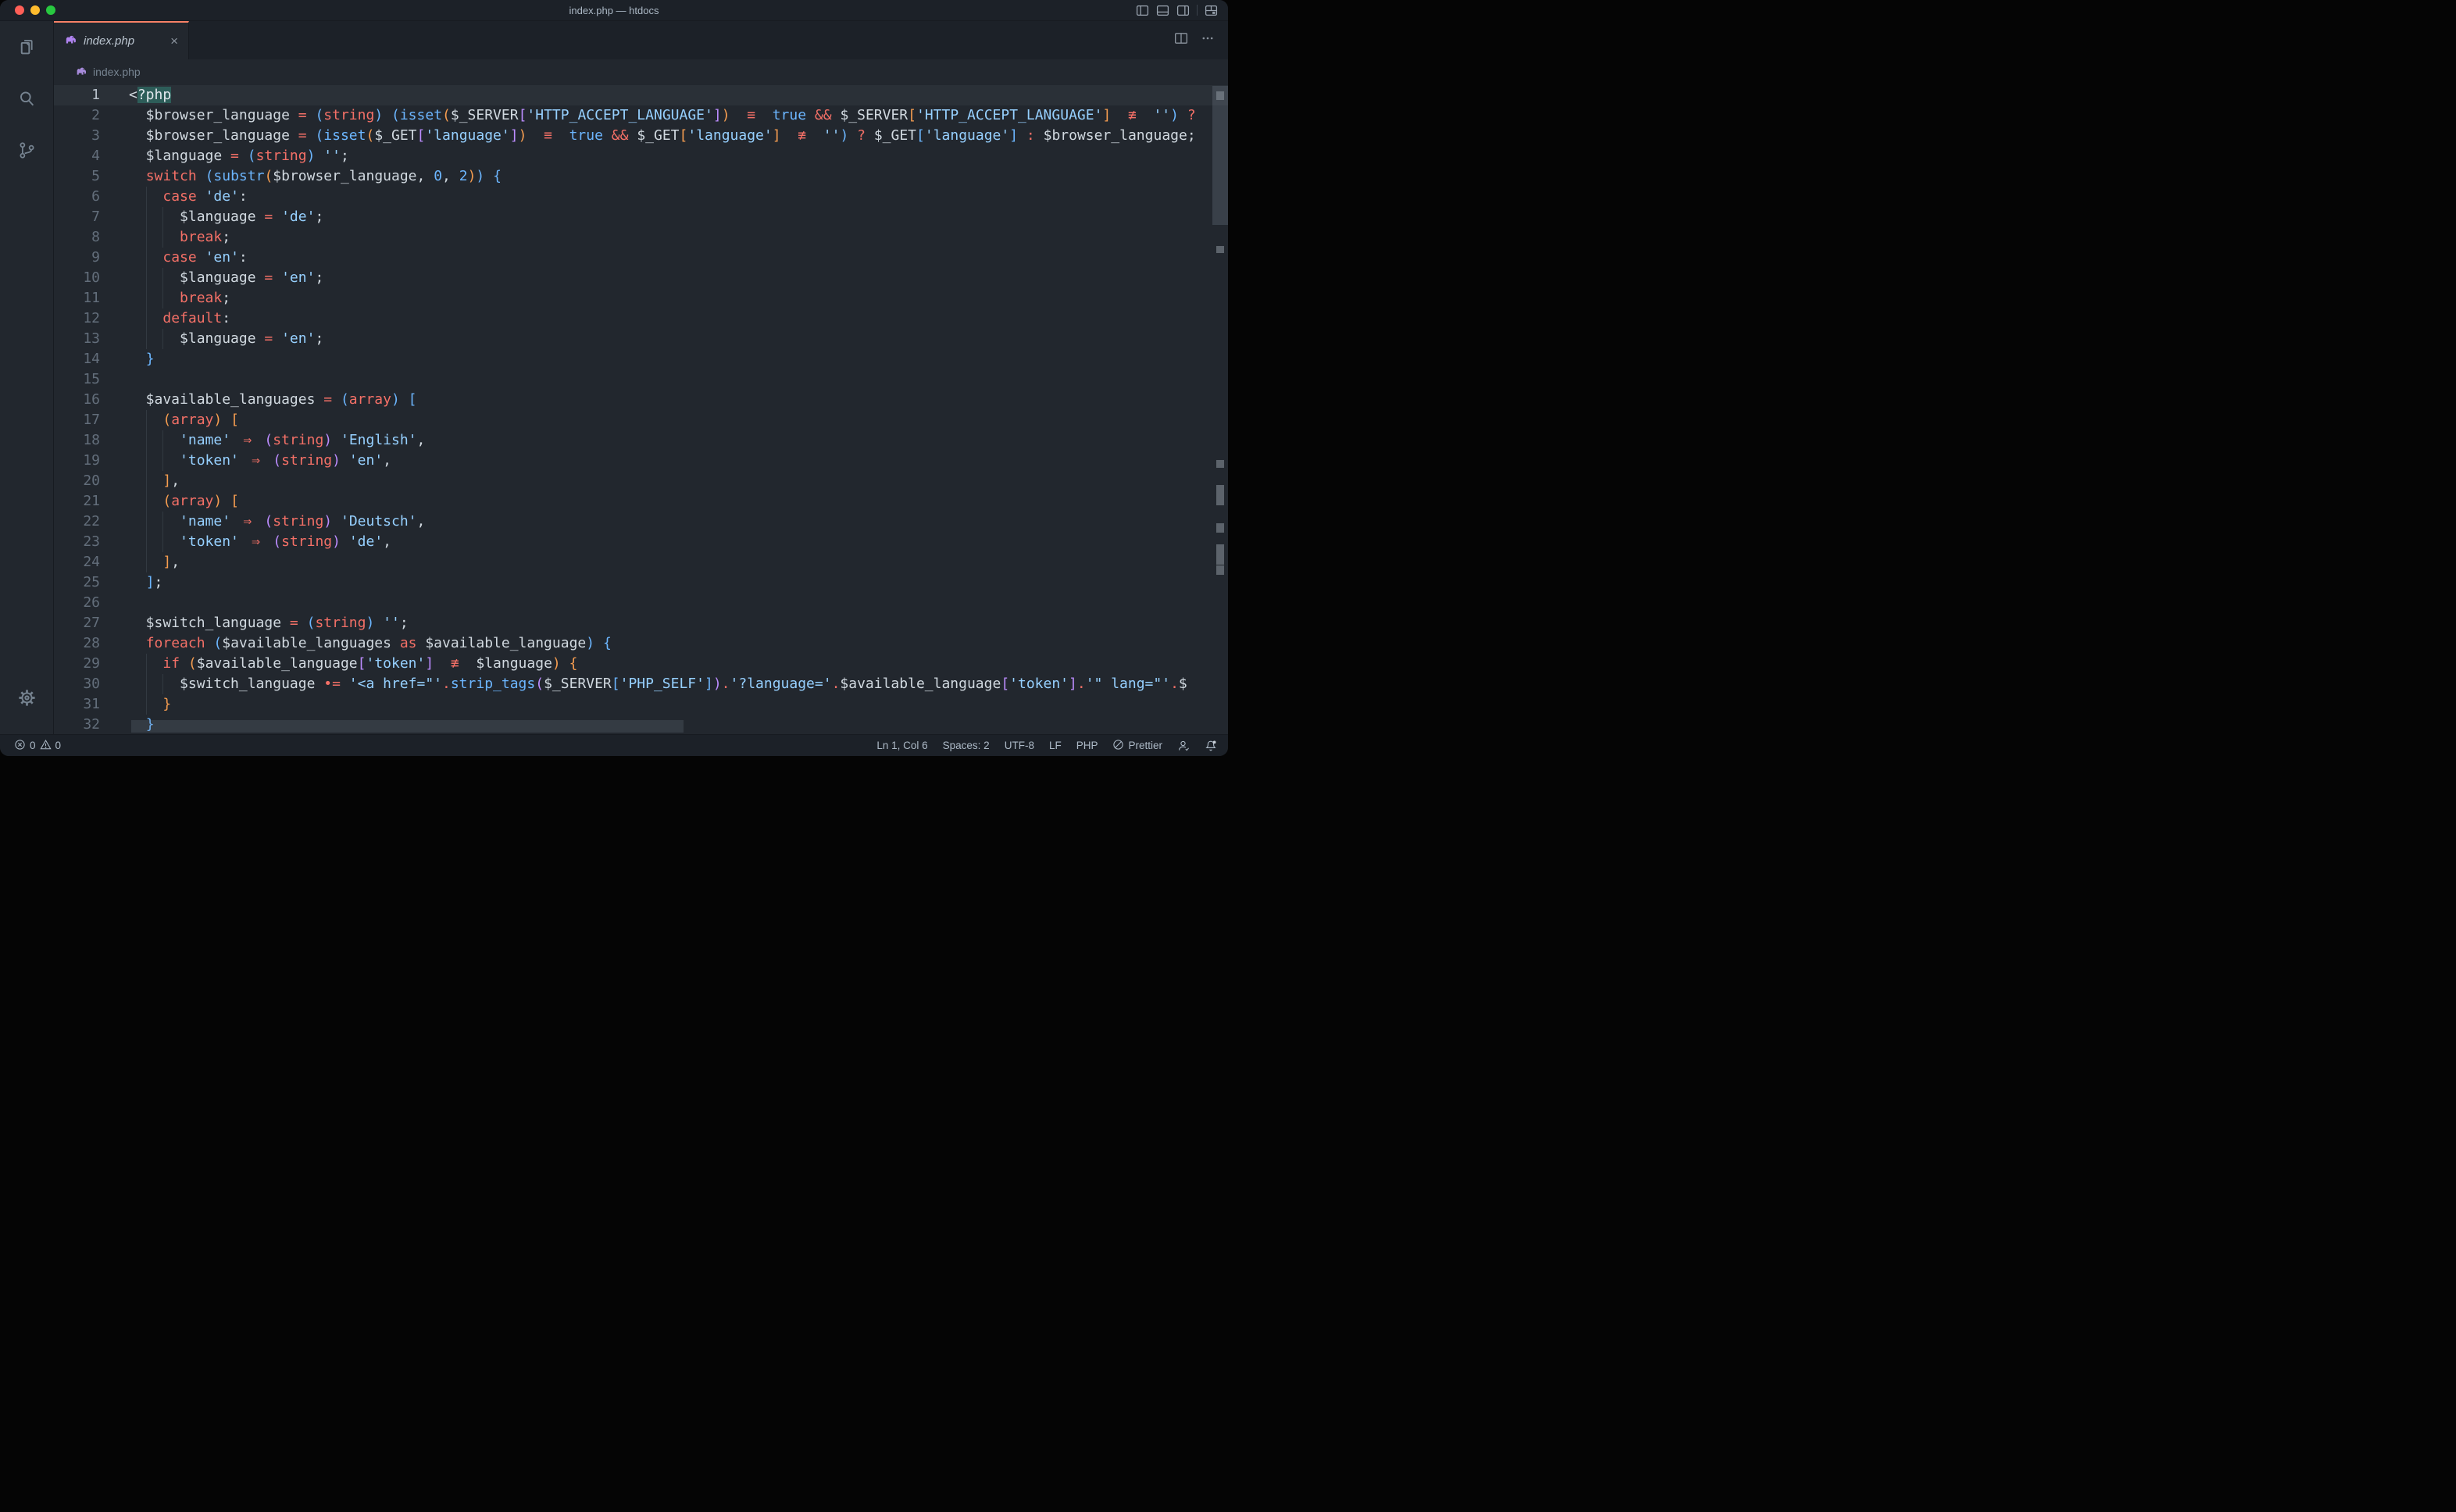 This screenshot has width=2456, height=1512. I want to click on vertical-scrollbar-slider, so click(1220, 155).